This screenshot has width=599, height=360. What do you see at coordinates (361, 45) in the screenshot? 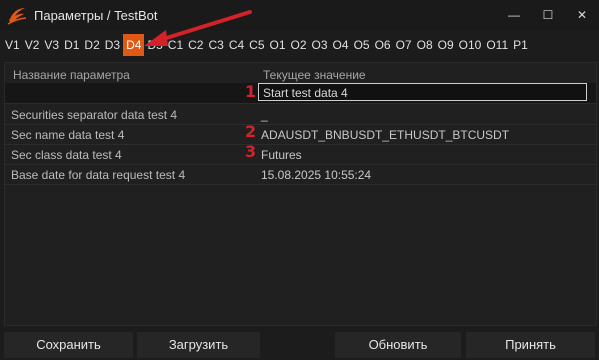
I see `tab-o5: O5` at bounding box center [361, 45].